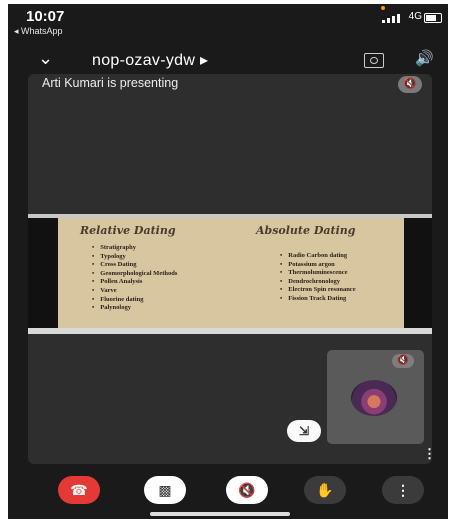 The width and height of the screenshot is (456, 521). I want to click on list-item: Fluorine dating, so click(134, 300).